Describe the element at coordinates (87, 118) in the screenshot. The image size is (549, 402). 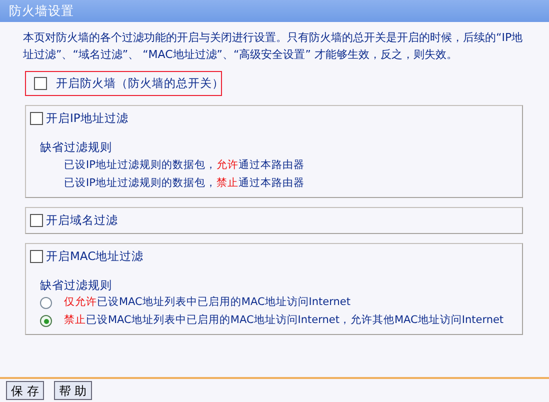
I see `checkbox-label: 开启IP地址过滤` at that location.